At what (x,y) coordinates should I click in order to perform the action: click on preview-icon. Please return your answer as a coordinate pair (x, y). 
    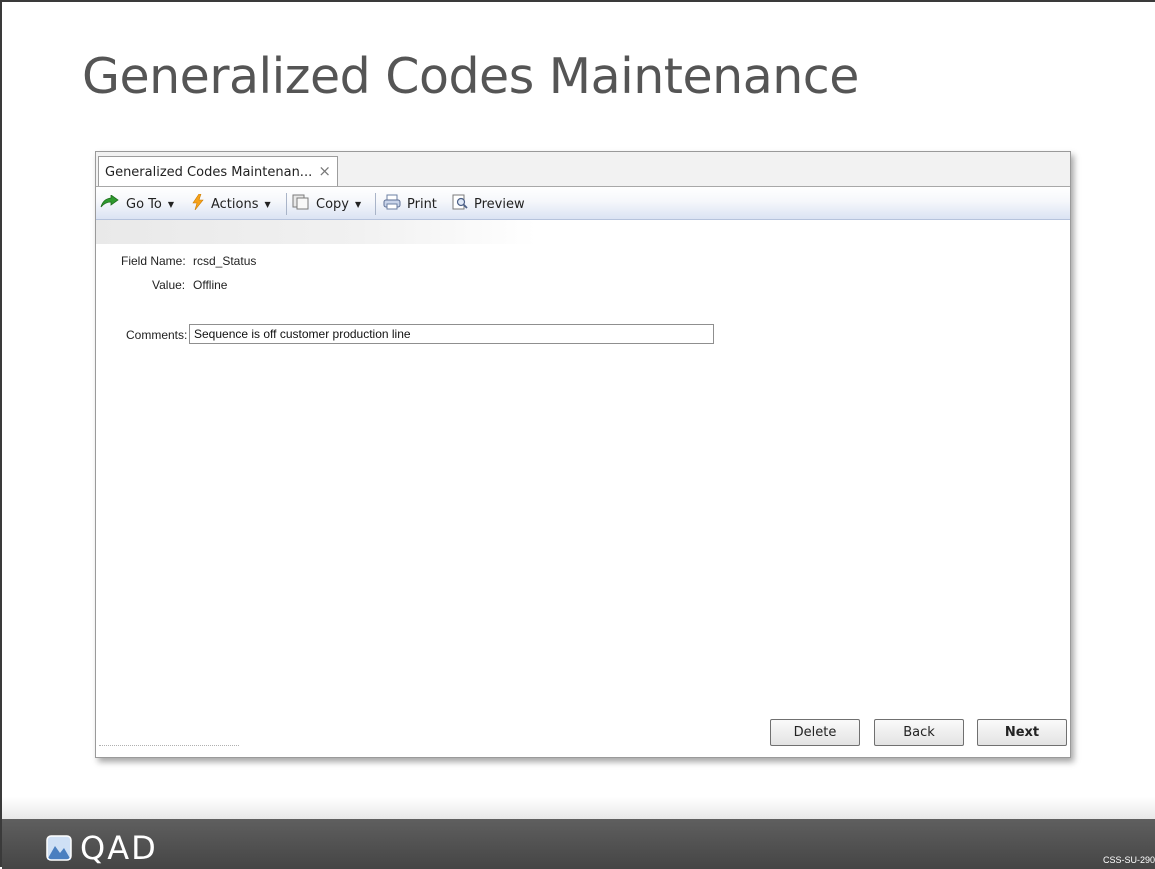
    Looking at the image, I should click on (460, 204).